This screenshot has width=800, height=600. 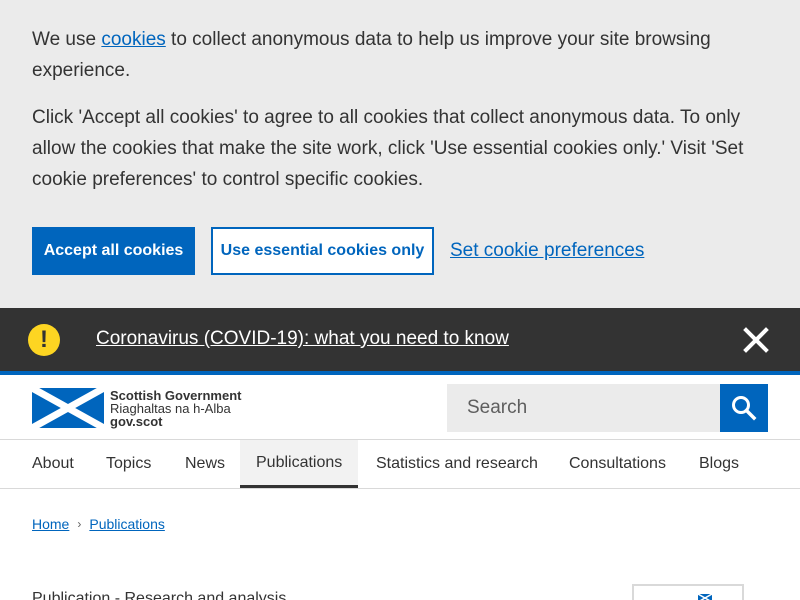 What do you see at coordinates (547, 251) in the screenshot?
I see `cookie-preferences-link: Set cookie preferences` at bounding box center [547, 251].